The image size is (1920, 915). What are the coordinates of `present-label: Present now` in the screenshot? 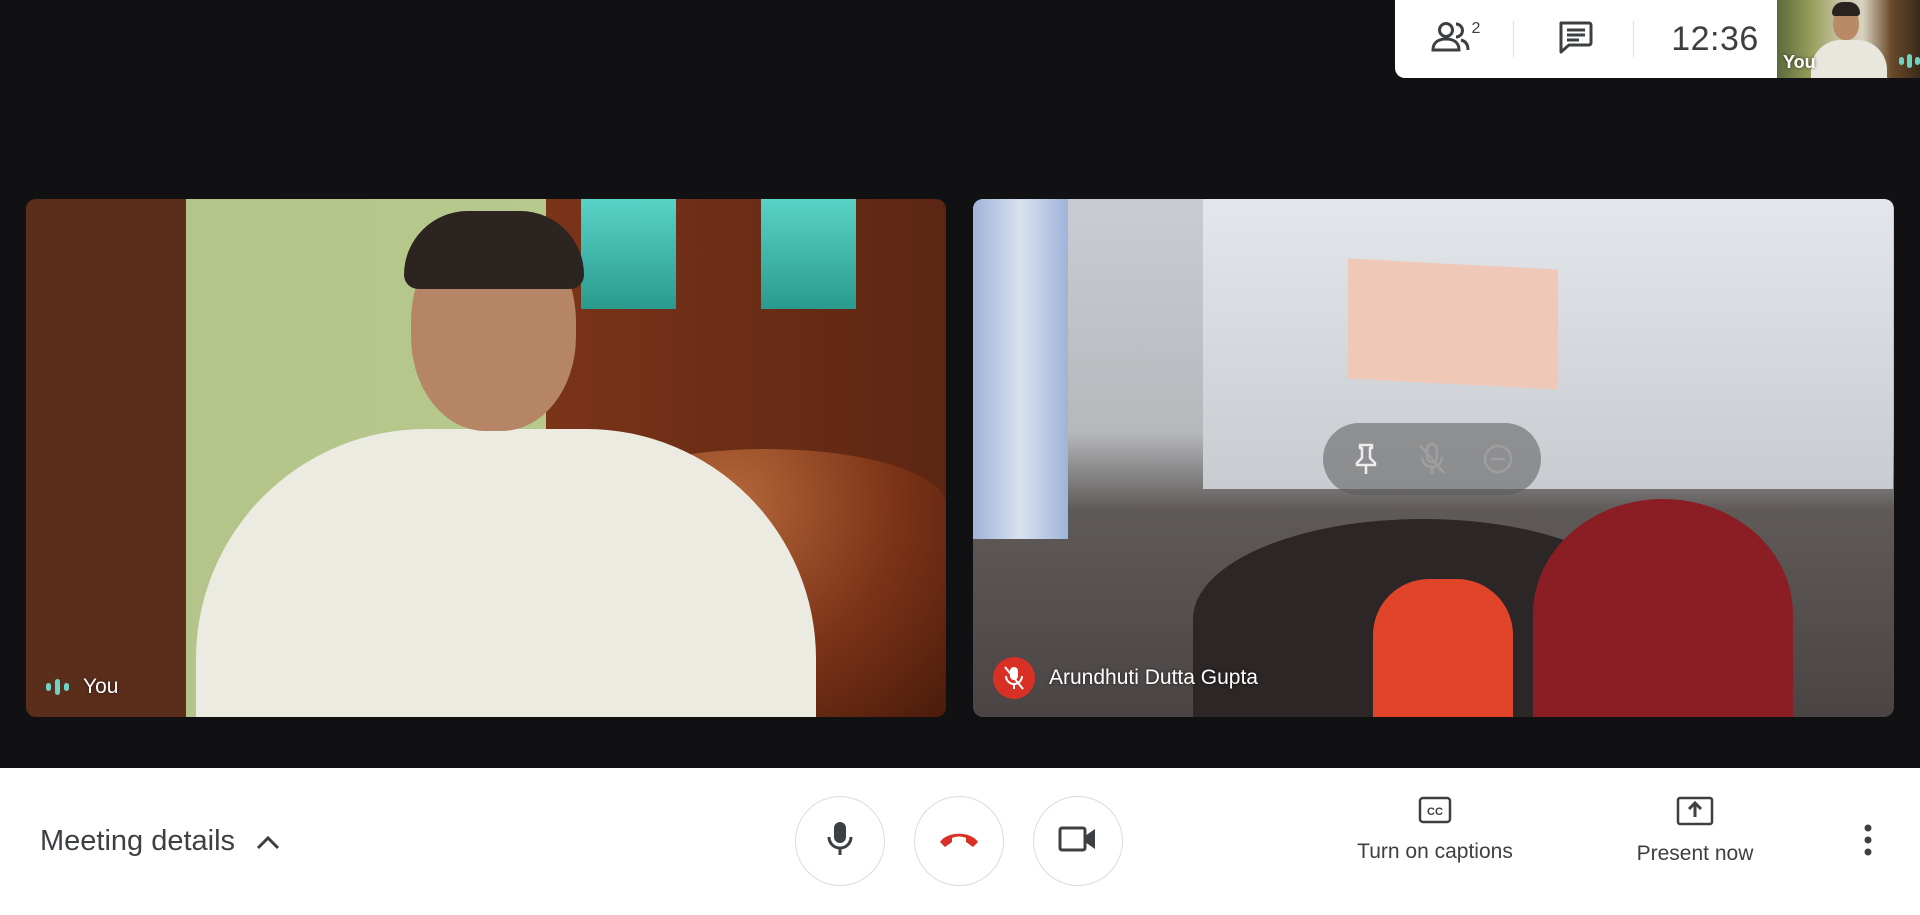 It's located at (1695, 853).